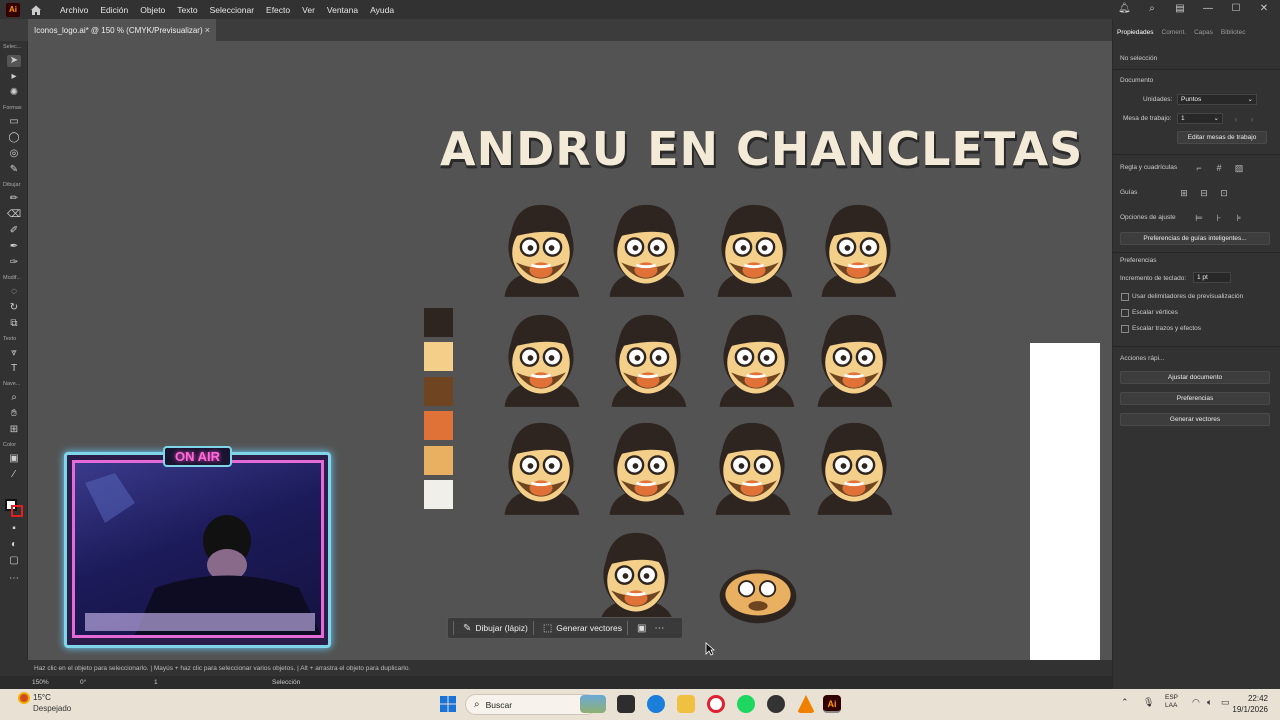 The width and height of the screenshot is (1280, 720). What do you see at coordinates (1225, 702) in the screenshot?
I see `battery-icon: ▭` at bounding box center [1225, 702].